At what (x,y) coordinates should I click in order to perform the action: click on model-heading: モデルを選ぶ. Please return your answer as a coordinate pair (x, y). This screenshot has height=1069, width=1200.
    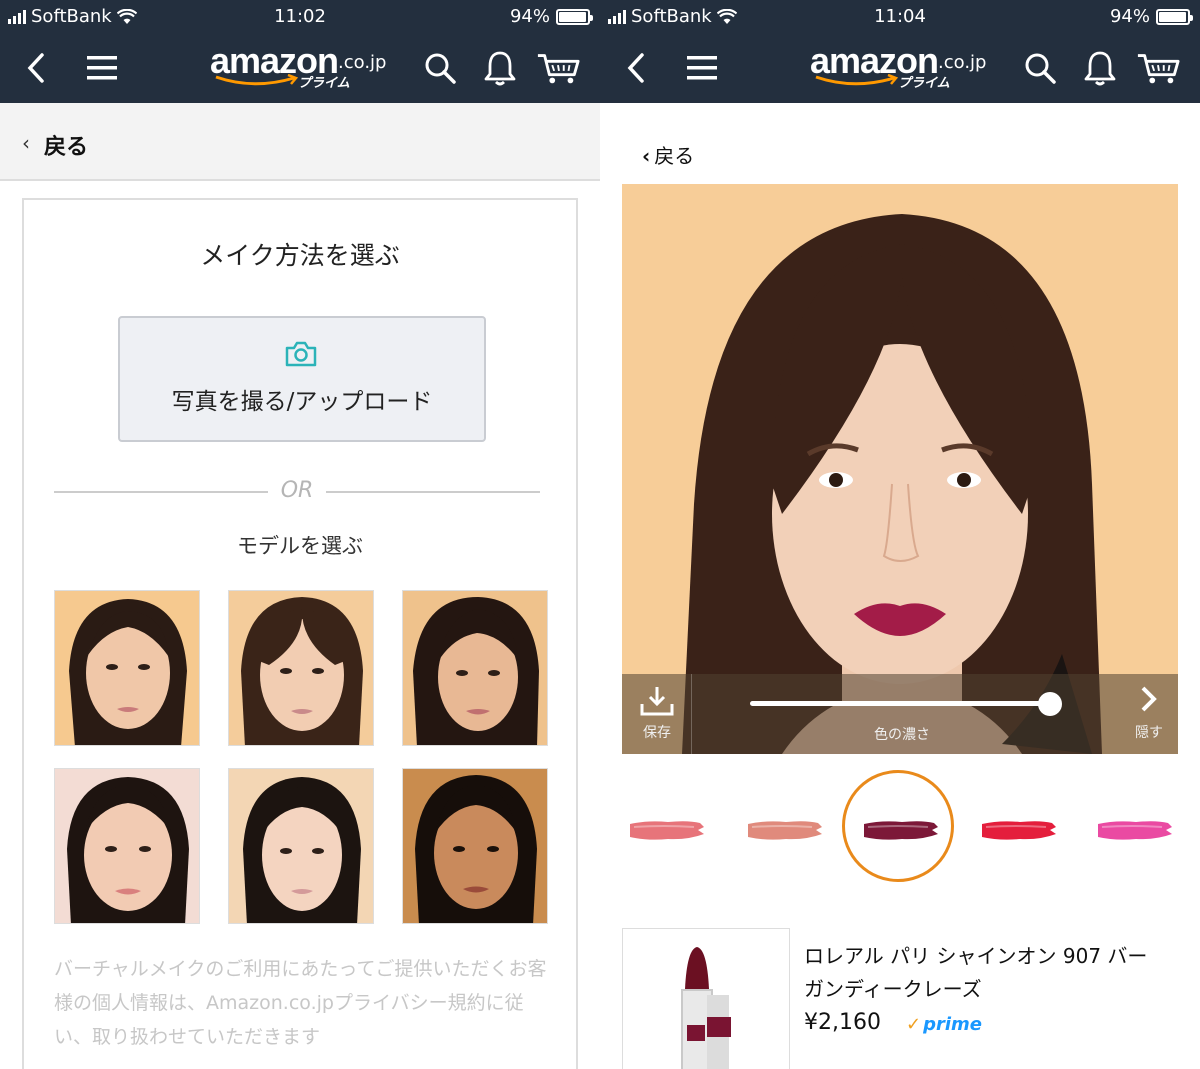
    Looking at the image, I should click on (300, 546).